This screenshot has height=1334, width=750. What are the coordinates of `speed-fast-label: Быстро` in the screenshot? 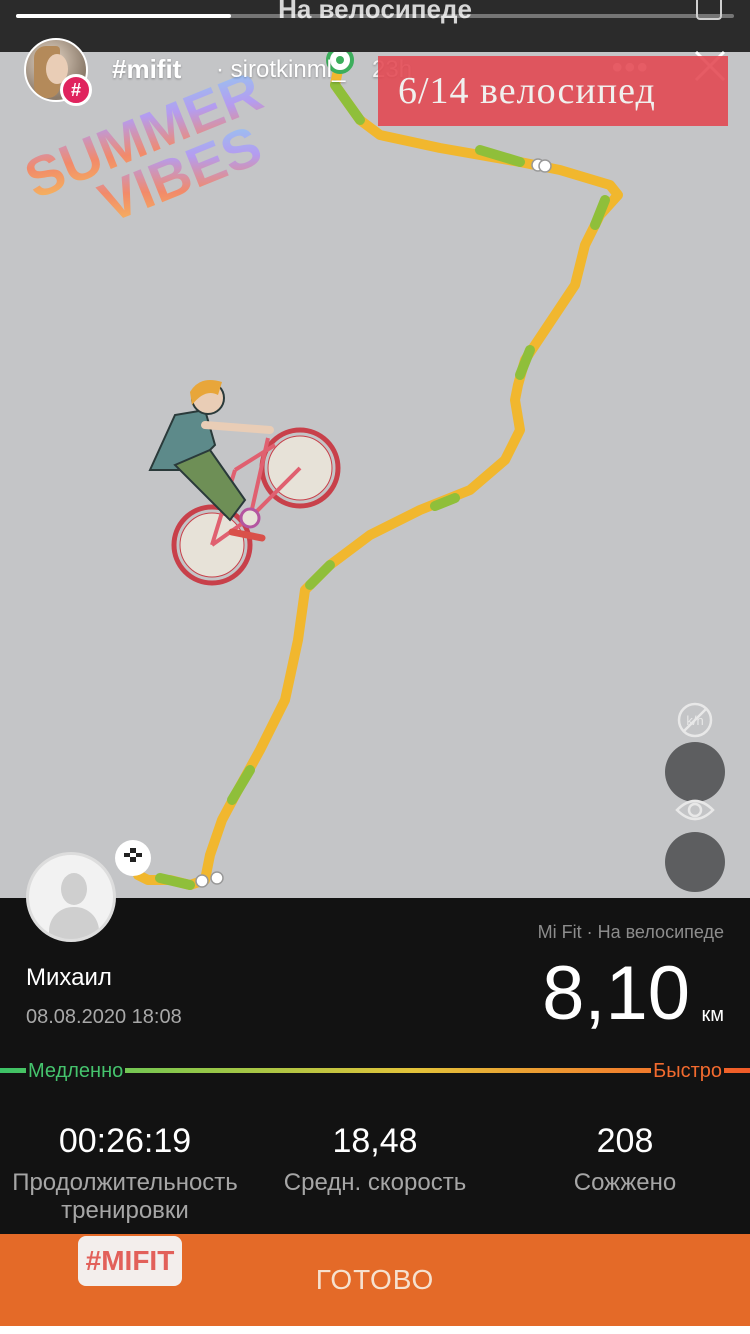 It's located at (687, 1071).